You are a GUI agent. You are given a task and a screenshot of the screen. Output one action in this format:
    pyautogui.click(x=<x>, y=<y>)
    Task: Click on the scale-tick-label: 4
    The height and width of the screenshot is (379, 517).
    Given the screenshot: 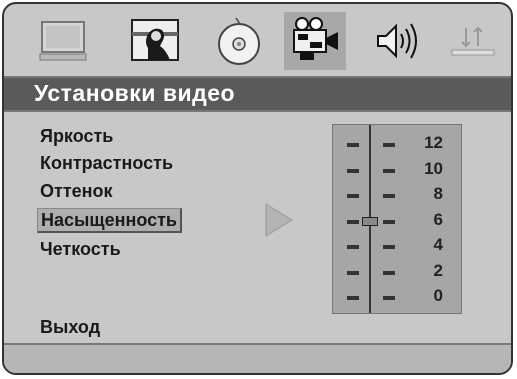 What is the action you would take?
    pyautogui.click(x=438, y=244)
    